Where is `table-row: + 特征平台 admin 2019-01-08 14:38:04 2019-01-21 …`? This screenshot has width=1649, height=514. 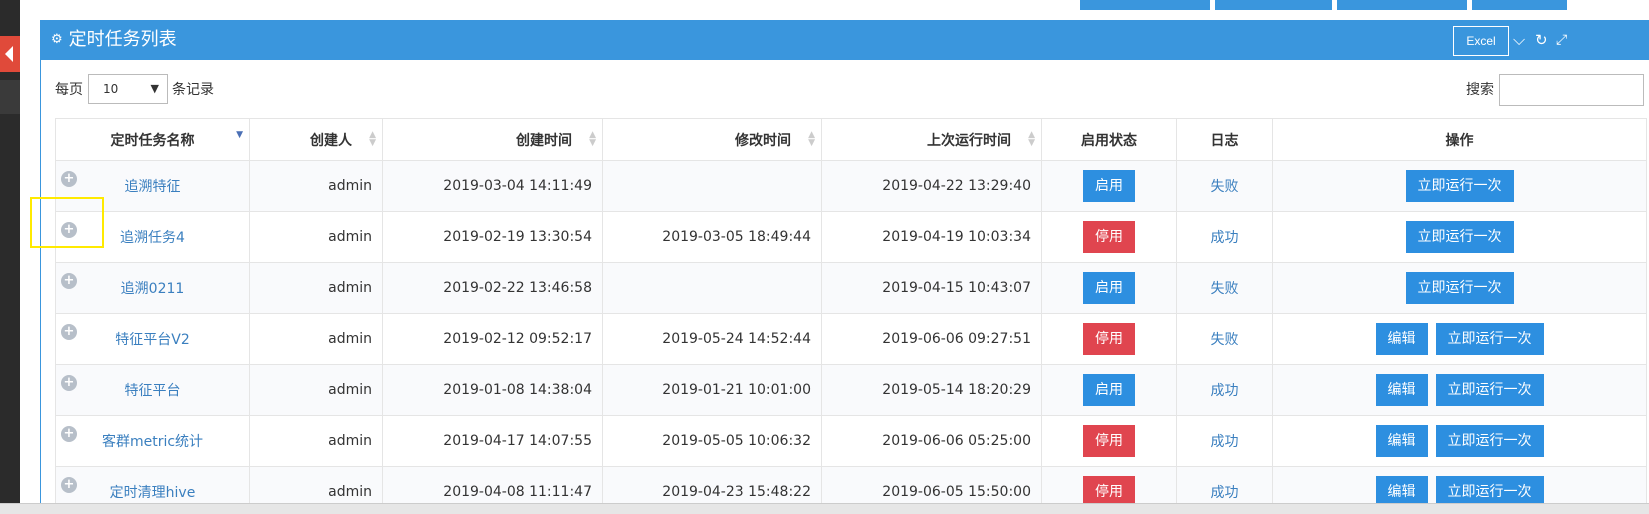 table-row: + 特征平台 admin 2019-01-08 14:38:04 2019-01-21 … is located at coordinates (851, 390).